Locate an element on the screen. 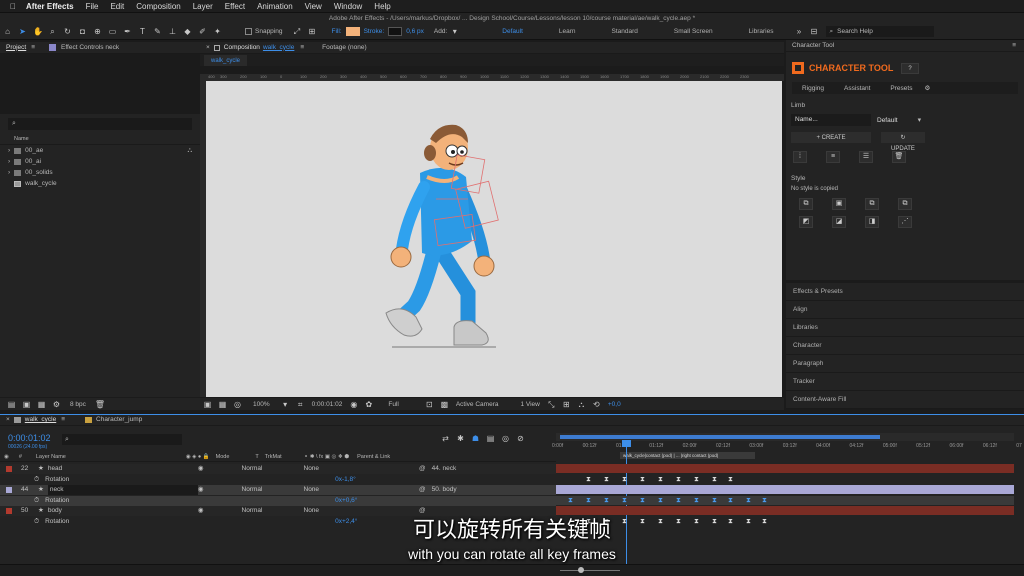  motion-blur-icon: ◎ is located at coordinates (505, 438).